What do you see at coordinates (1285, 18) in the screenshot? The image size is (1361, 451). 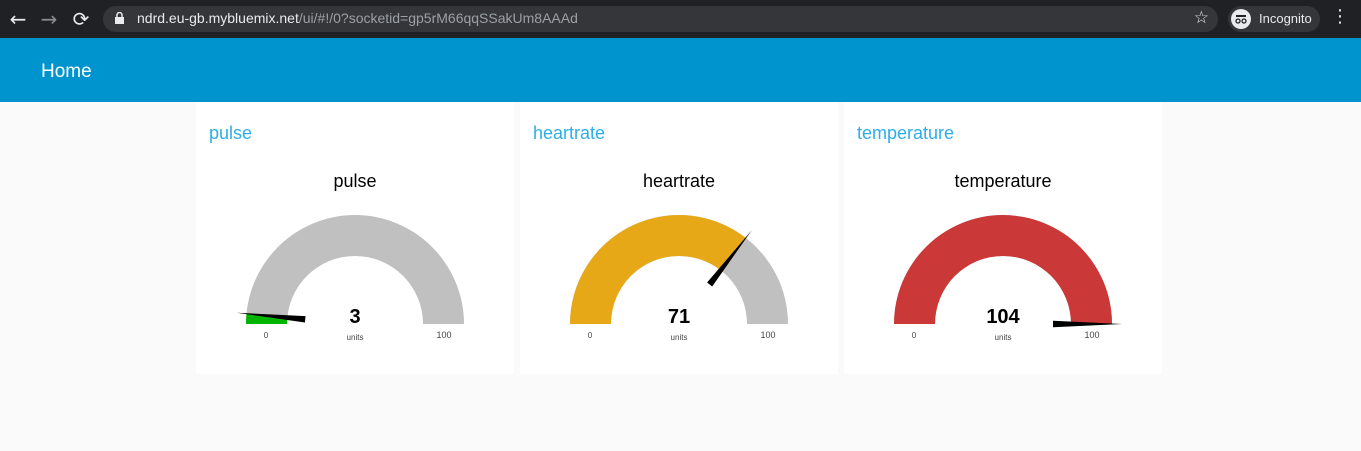 I see `incognito-label: Incognito` at bounding box center [1285, 18].